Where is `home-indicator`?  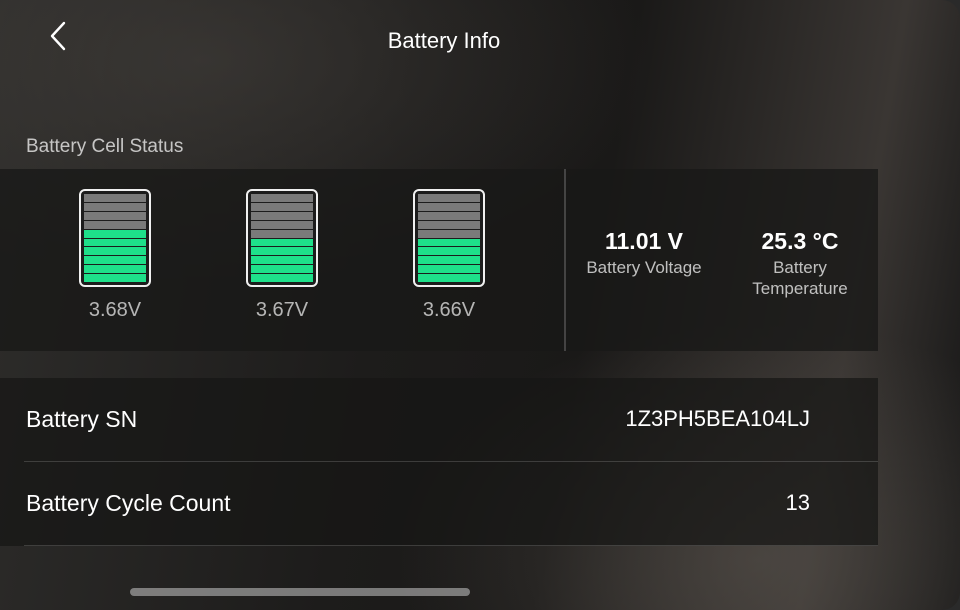 home-indicator is located at coordinates (300, 592).